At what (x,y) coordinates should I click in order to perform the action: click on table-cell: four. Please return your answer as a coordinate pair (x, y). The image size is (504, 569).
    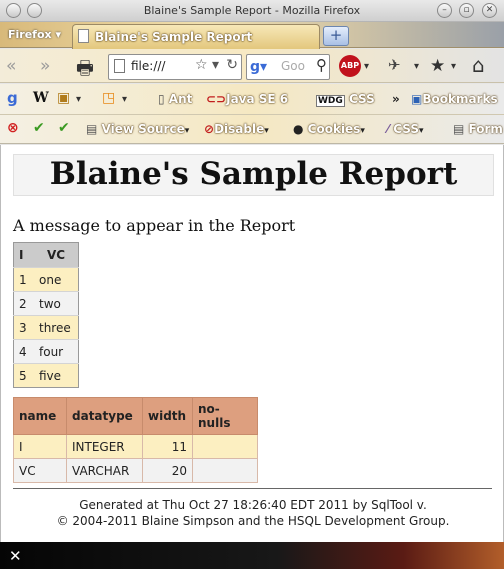
    Looking at the image, I should click on (56, 351).